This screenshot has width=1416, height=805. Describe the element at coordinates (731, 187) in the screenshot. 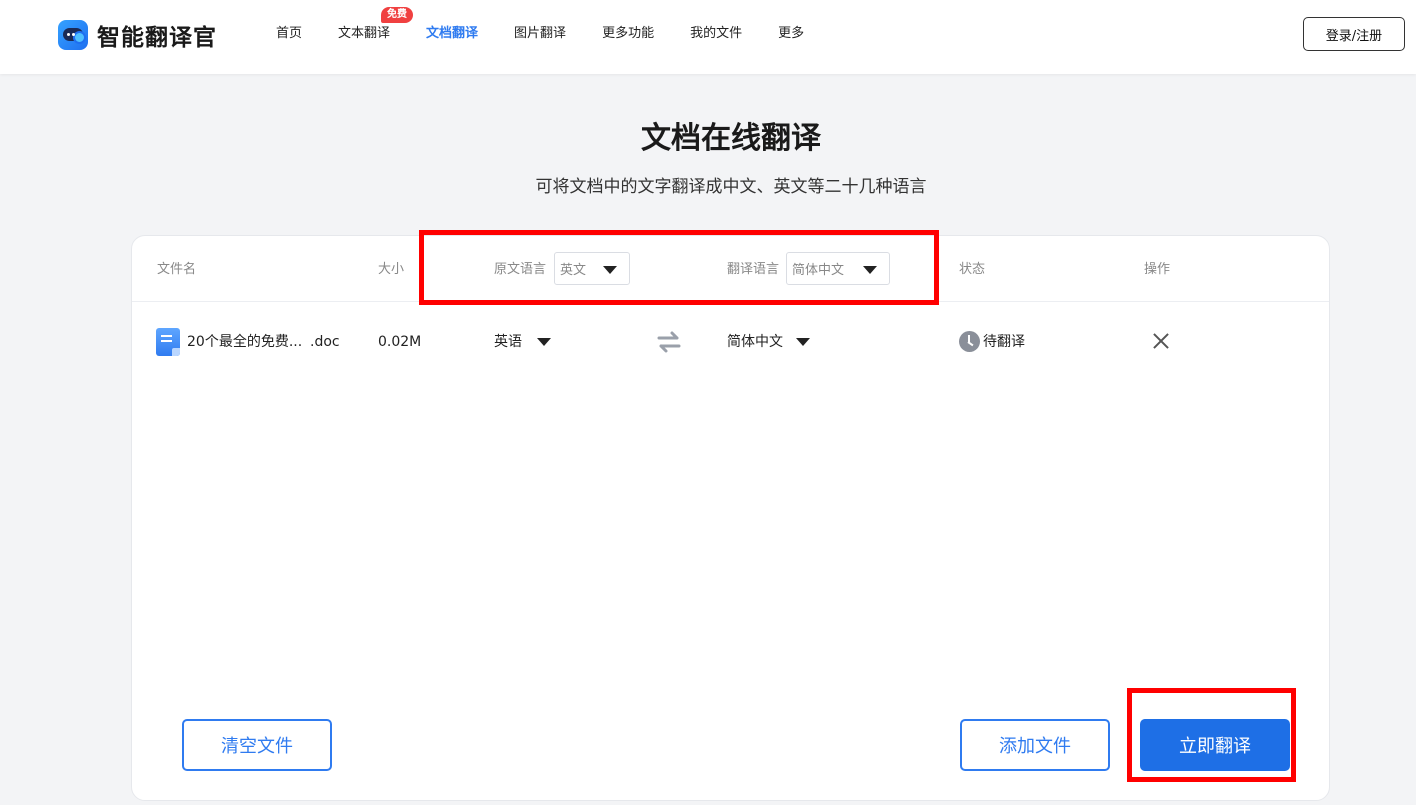

I see `page-subtitle: 可将文档中的文字翻译成中文、英文等二十几种语言` at that location.